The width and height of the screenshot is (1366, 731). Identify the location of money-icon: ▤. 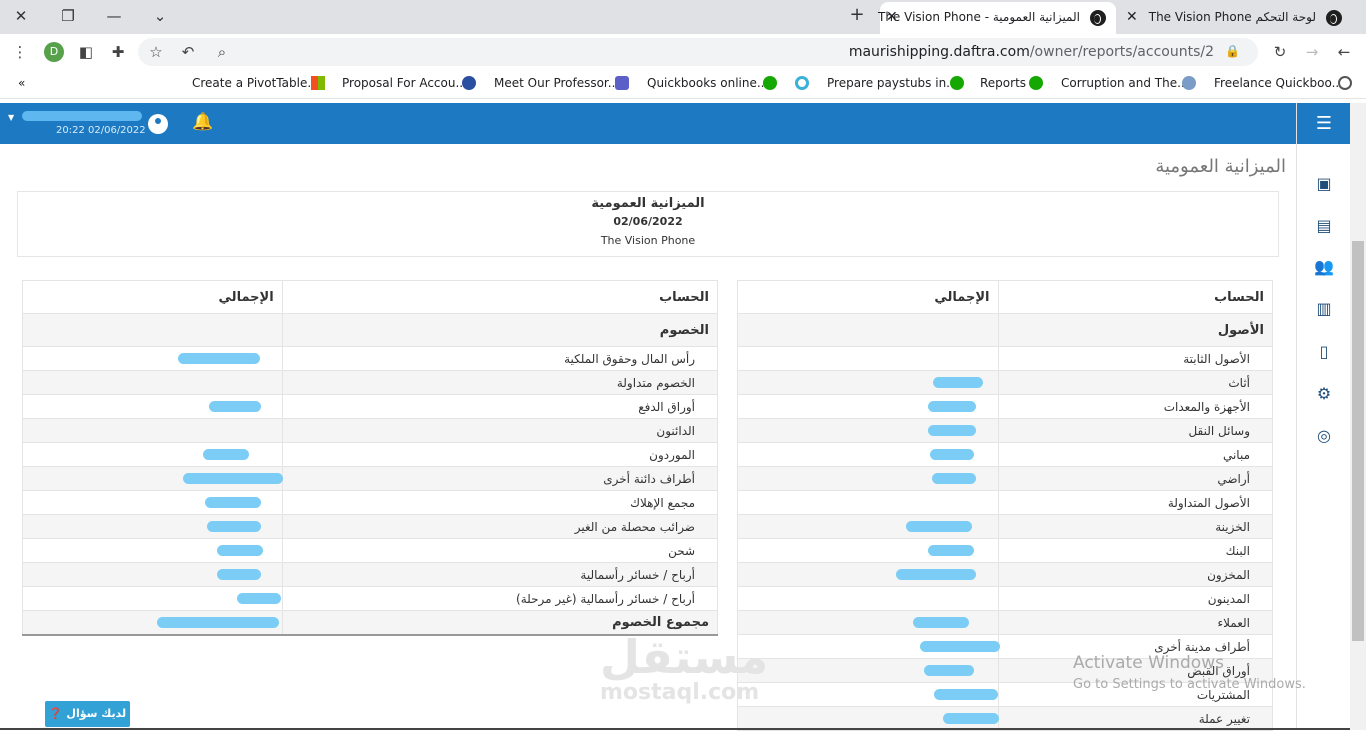
(1324, 226).